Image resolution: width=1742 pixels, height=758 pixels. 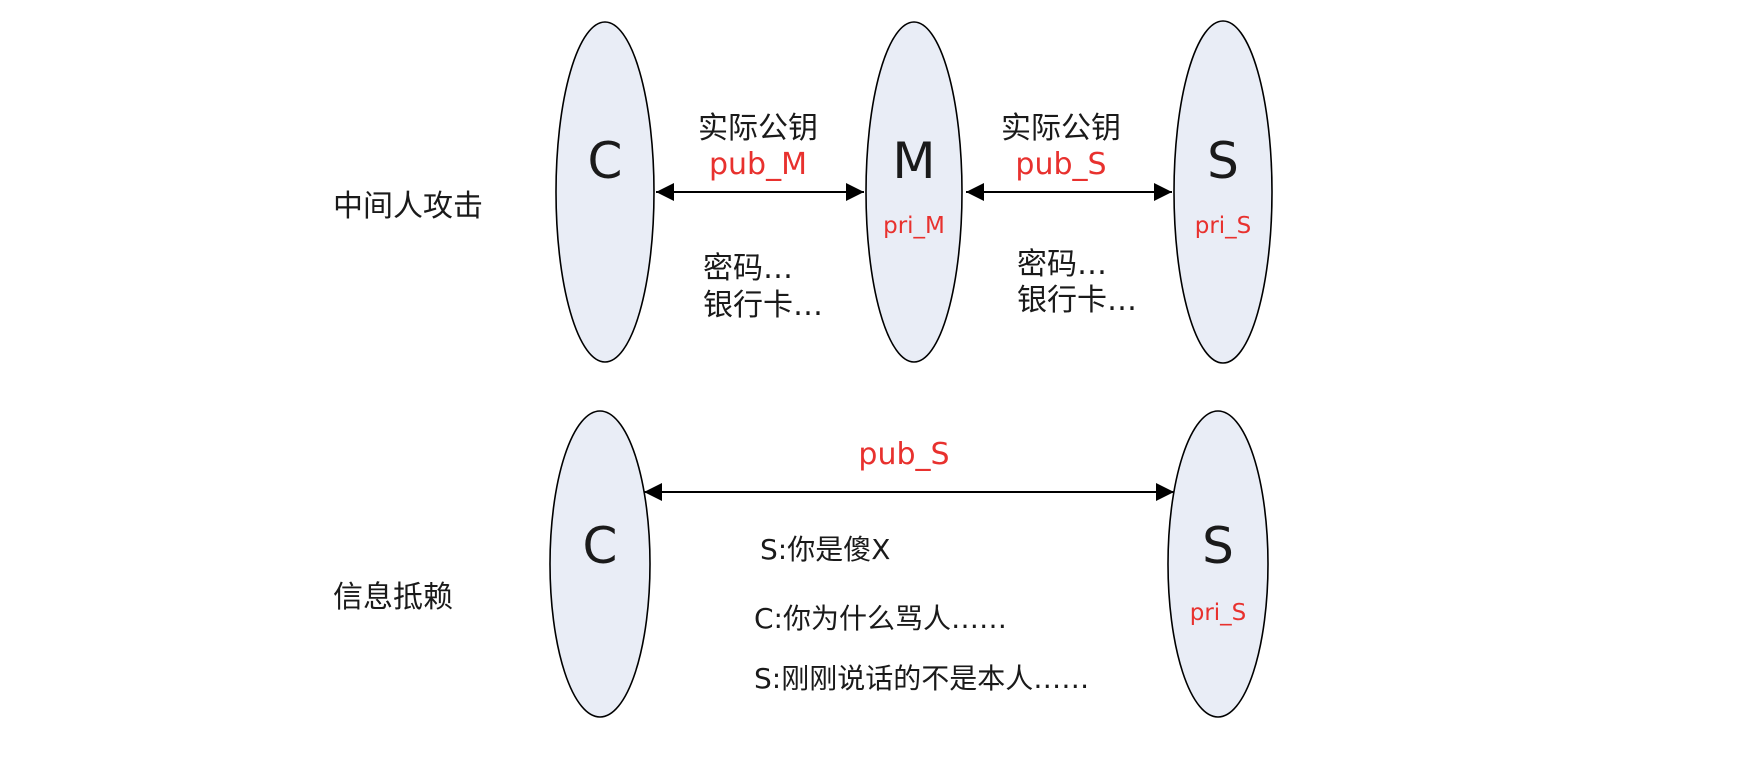 What do you see at coordinates (1223, 192) in the screenshot?
I see `mitm-server-node` at bounding box center [1223, 192].